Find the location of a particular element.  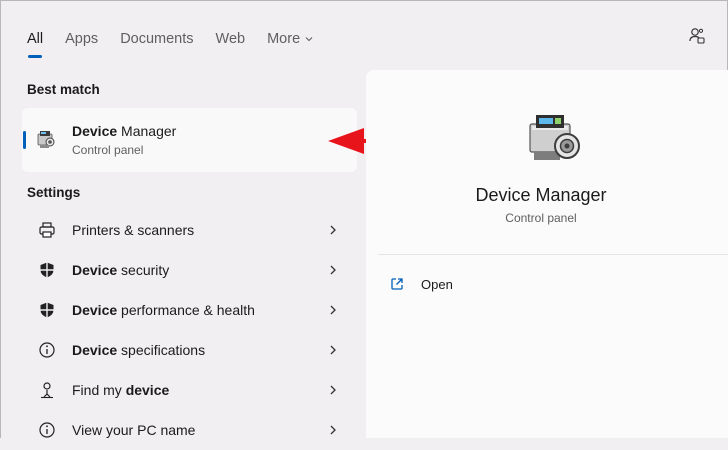

best-match-title-rest: Manager is located at coordinates (147, 131).